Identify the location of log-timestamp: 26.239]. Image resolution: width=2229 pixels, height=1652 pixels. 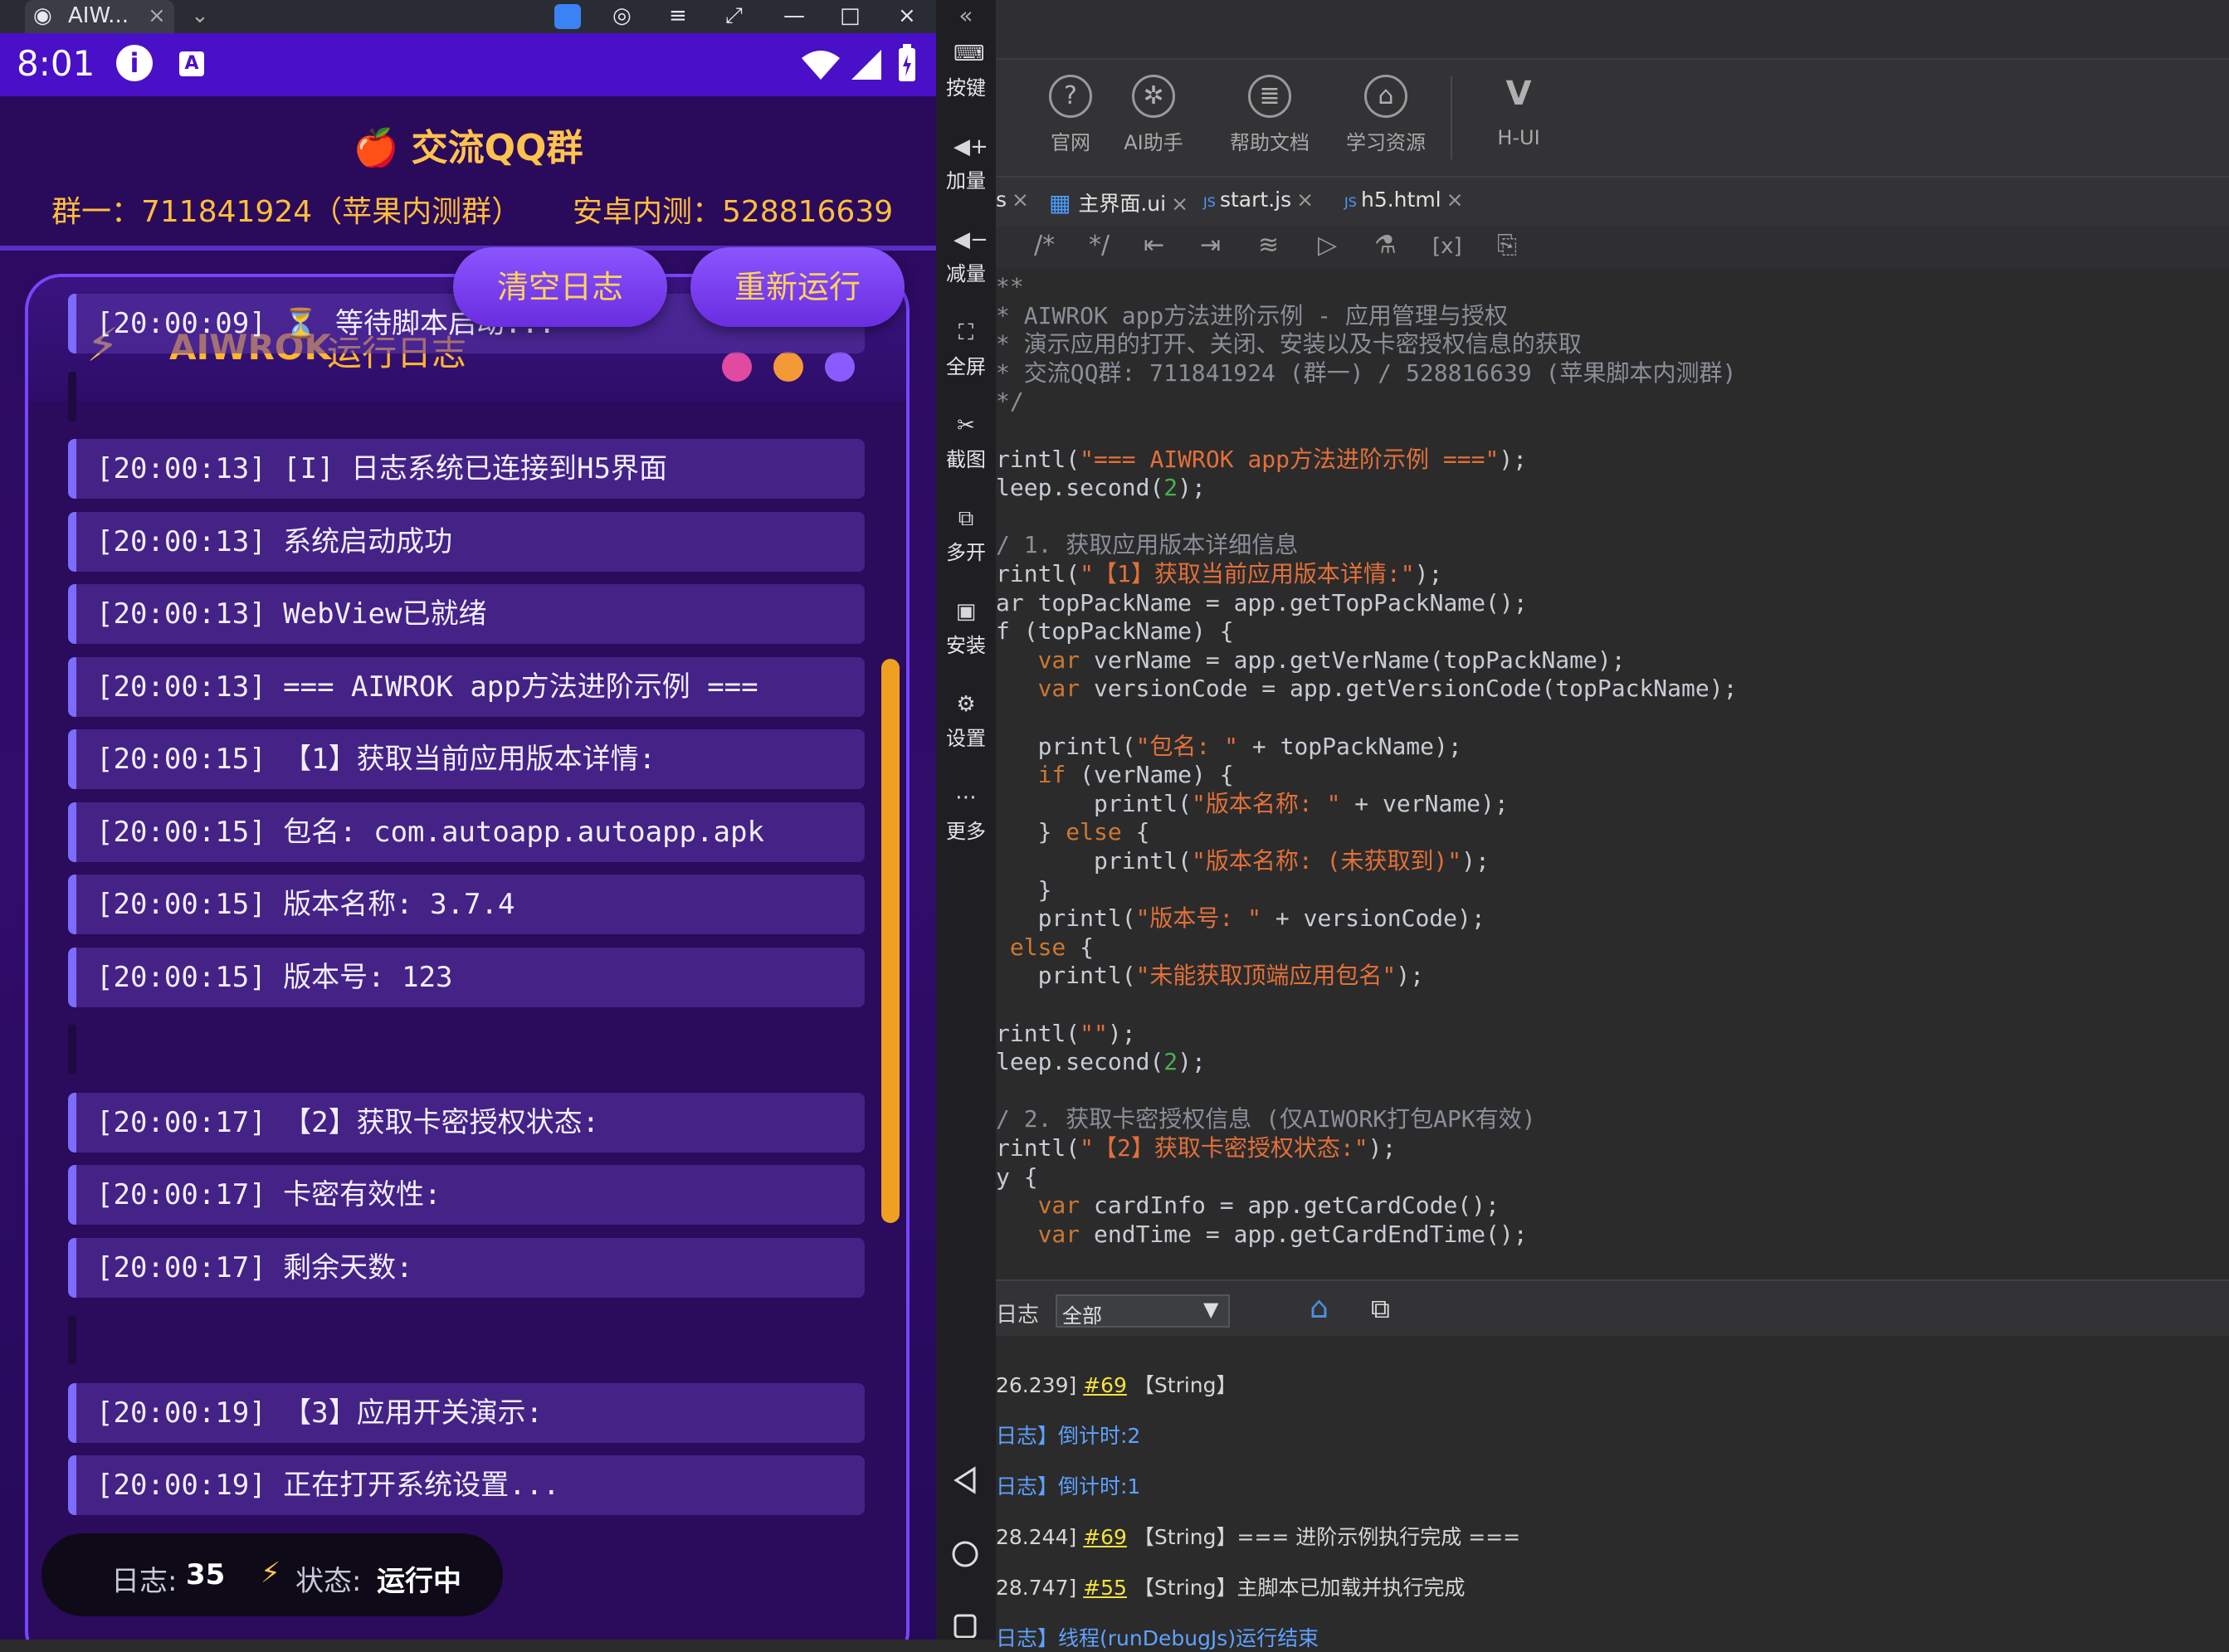
(1040, 1385).